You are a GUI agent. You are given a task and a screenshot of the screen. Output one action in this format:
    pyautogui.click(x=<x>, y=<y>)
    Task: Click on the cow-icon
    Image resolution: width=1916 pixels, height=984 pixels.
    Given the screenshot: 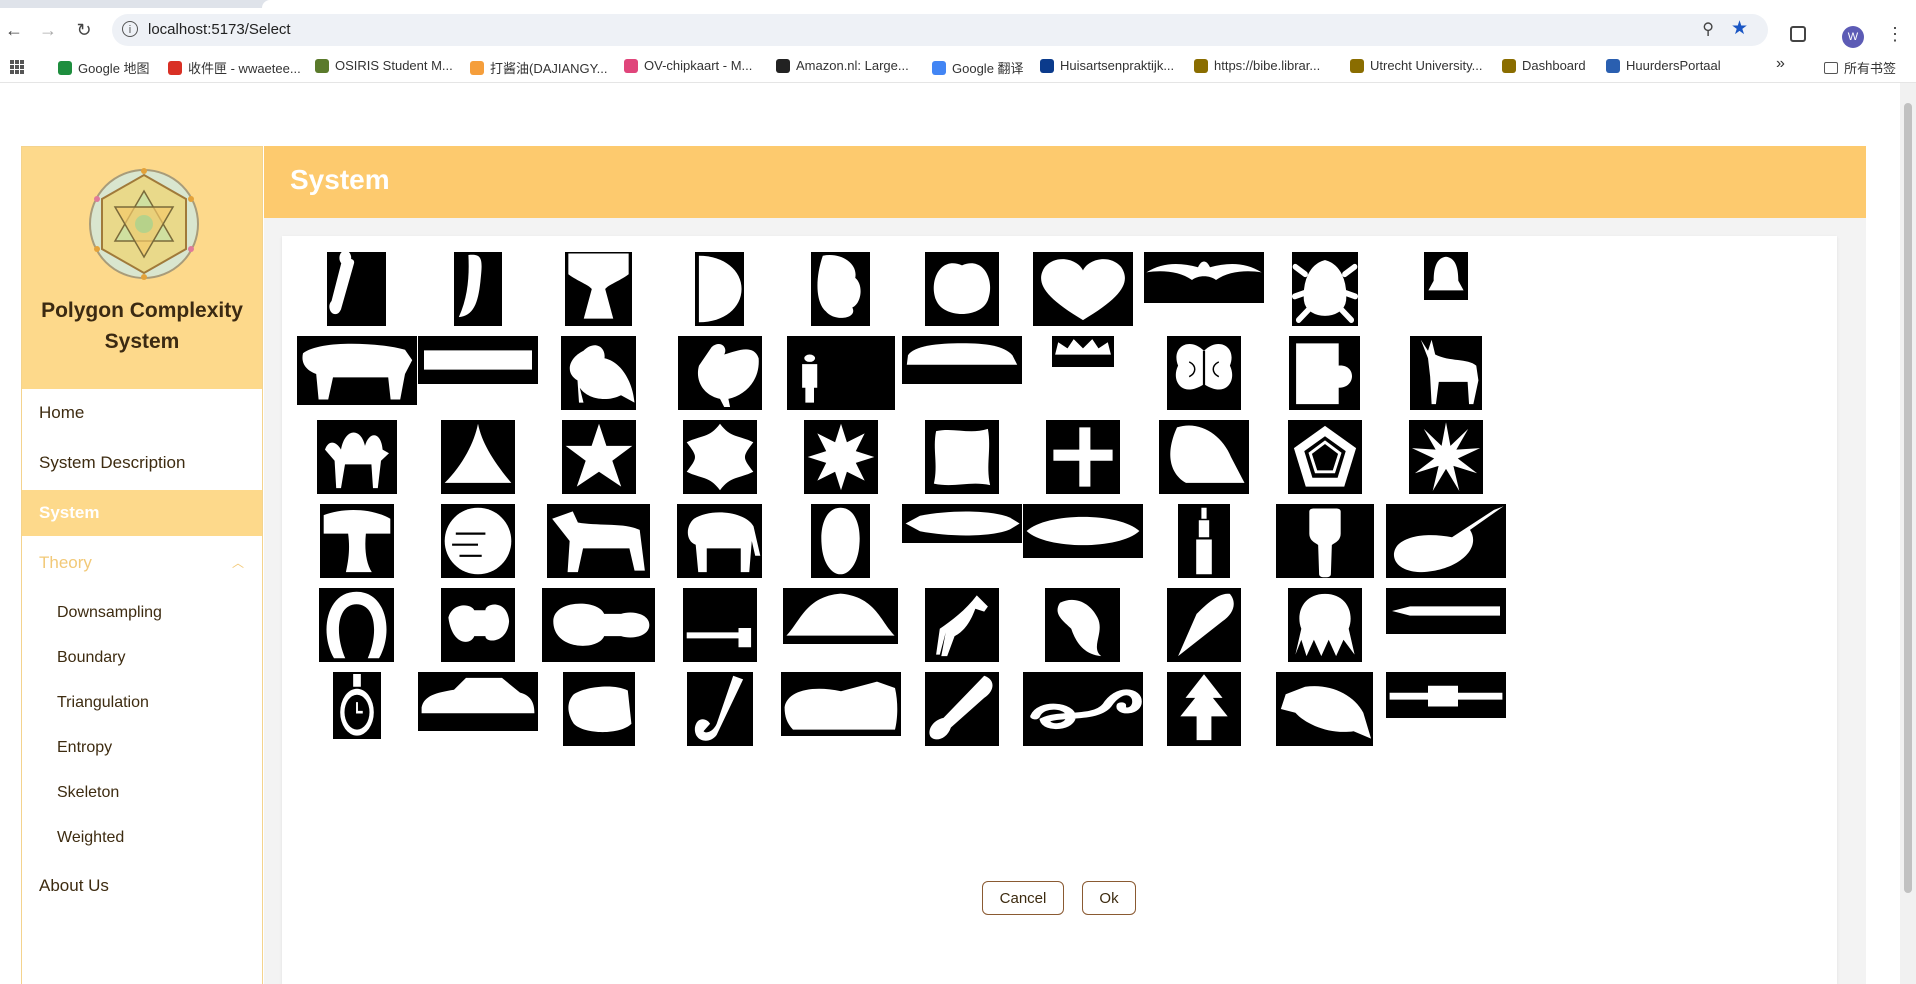 What is the action you would take?
    pyautogui.click(x=356, y=370)
    